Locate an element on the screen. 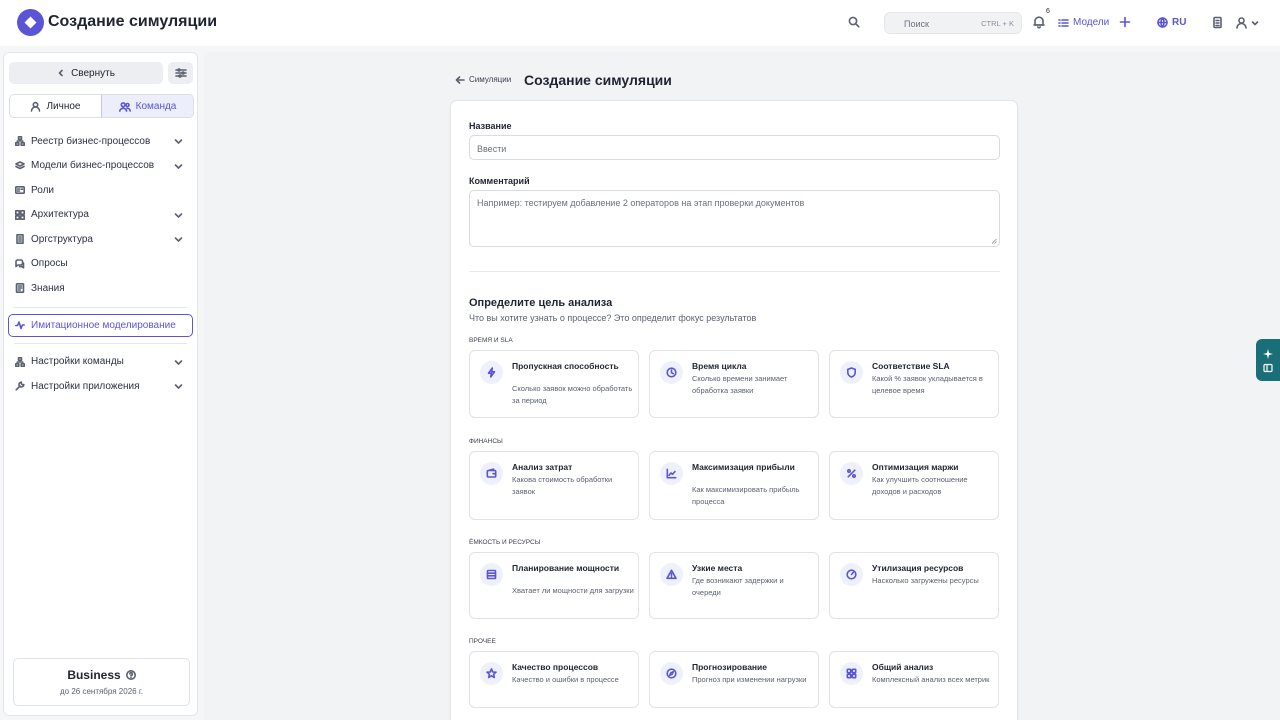 Image resolution: width=1280 pixels, height=720 pixels. sidebar-item-roles: Роли is located at coordinates (100, 190).